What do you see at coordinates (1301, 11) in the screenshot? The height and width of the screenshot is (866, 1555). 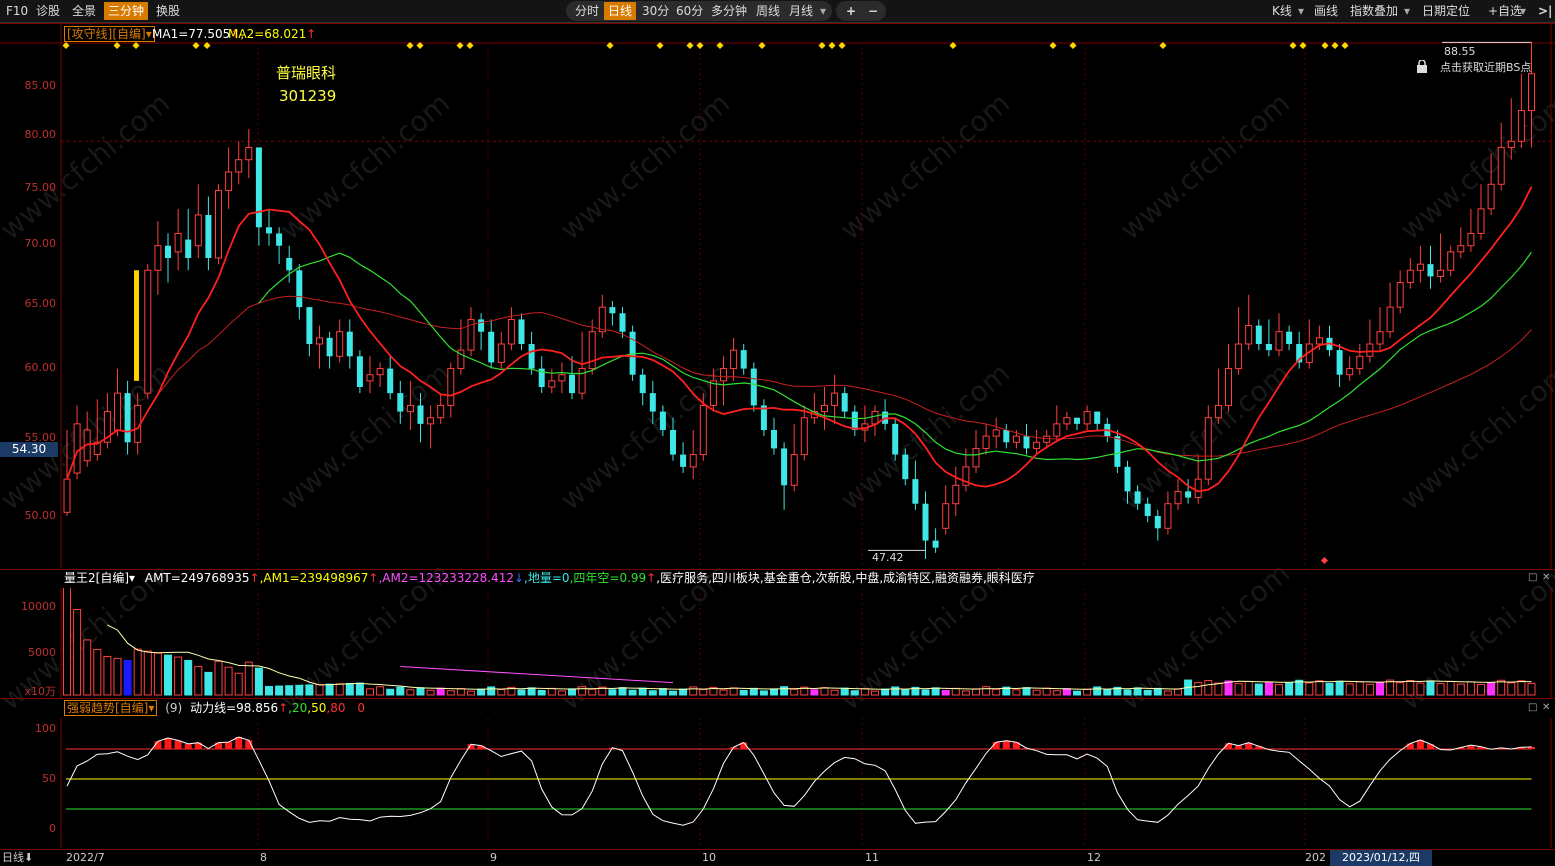 I see `kline-dropdown-icon: ▾` at bounding box center [1301, 11].